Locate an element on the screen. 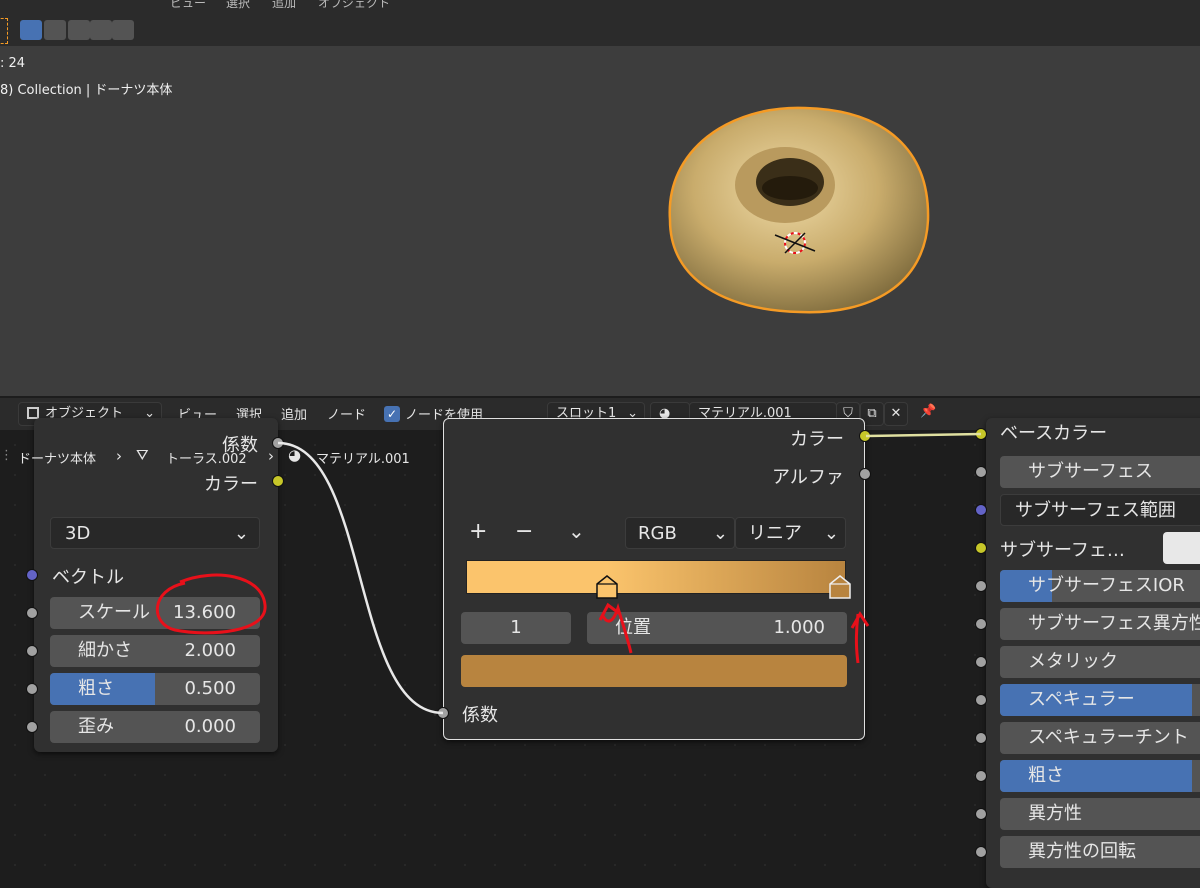  menu-node: ノード is located at coordinates (346, 413).